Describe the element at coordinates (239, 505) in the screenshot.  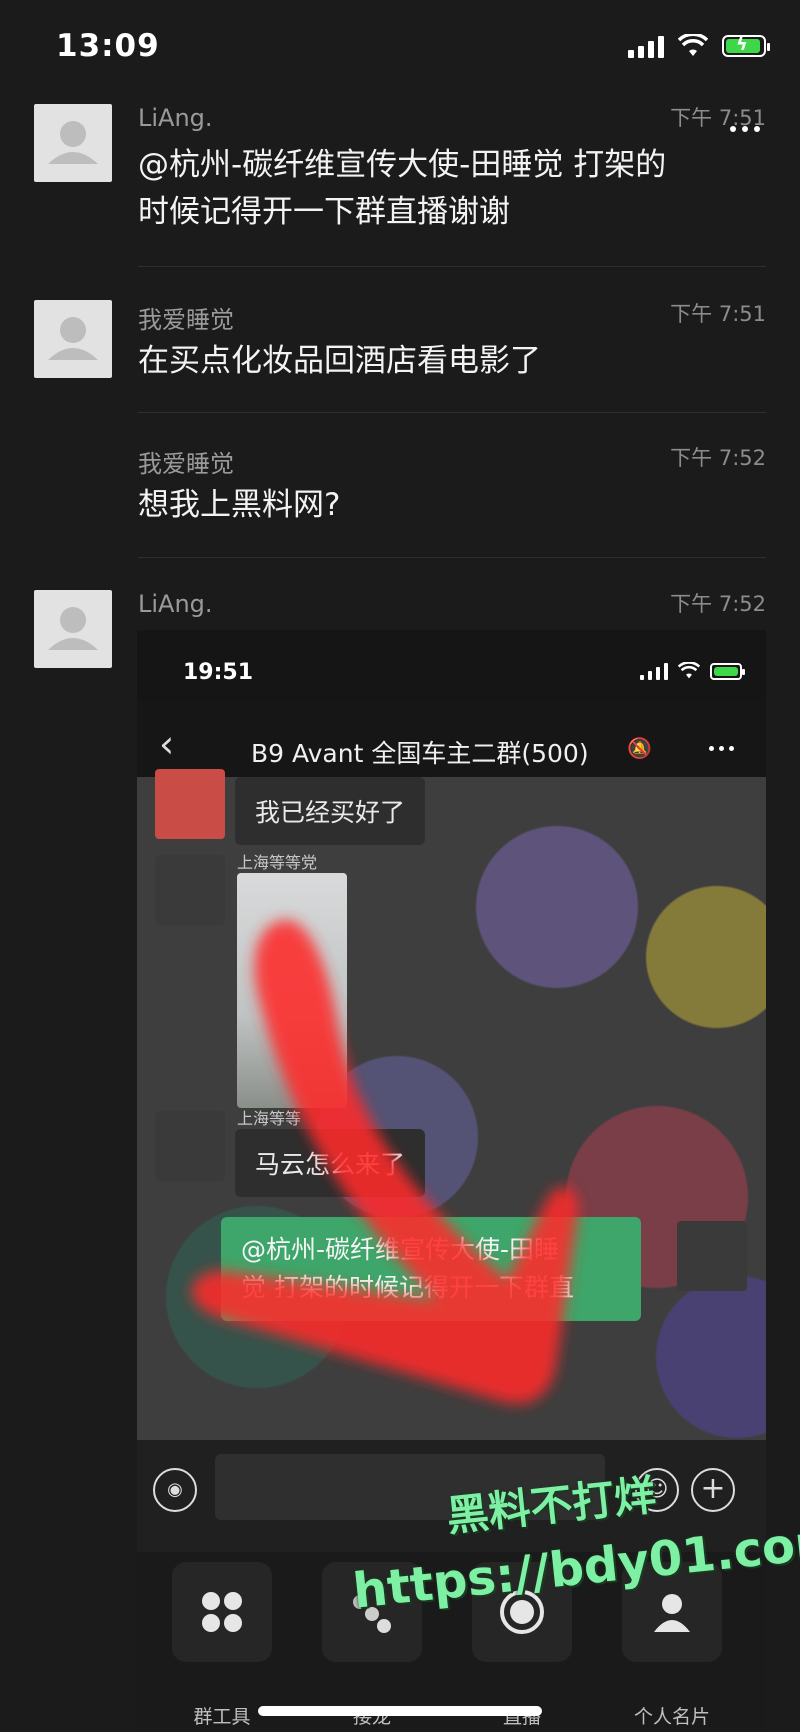
I see `message-text: 想我上黑料网?` at that location.